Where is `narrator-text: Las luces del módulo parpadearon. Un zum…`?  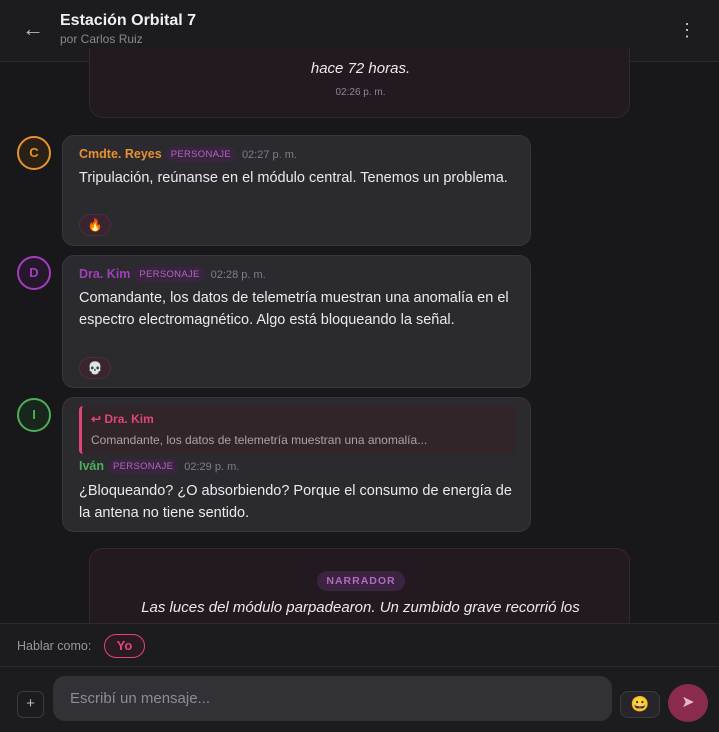 narrator-text: Las luces del módulo parpadearon. Un zum… is located at coordinates (360, 607).